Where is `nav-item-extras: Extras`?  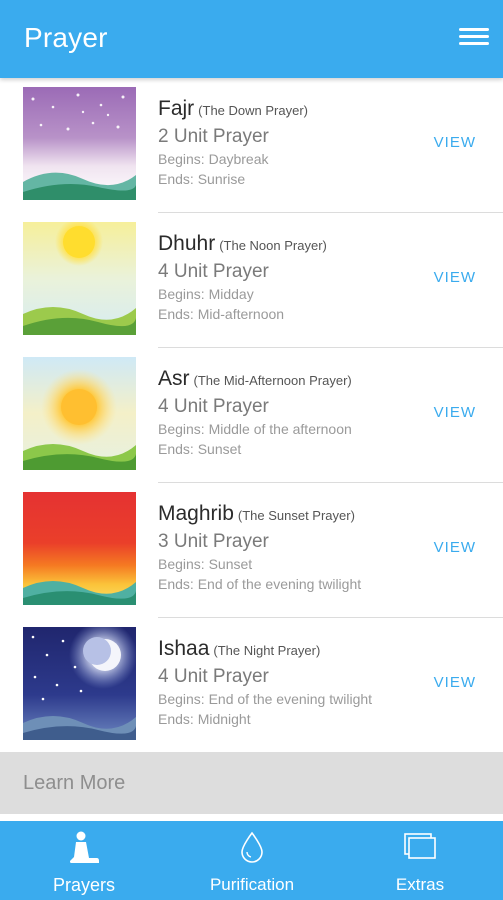 nav-item-extras: Extras is located at coordinates (419, 860).